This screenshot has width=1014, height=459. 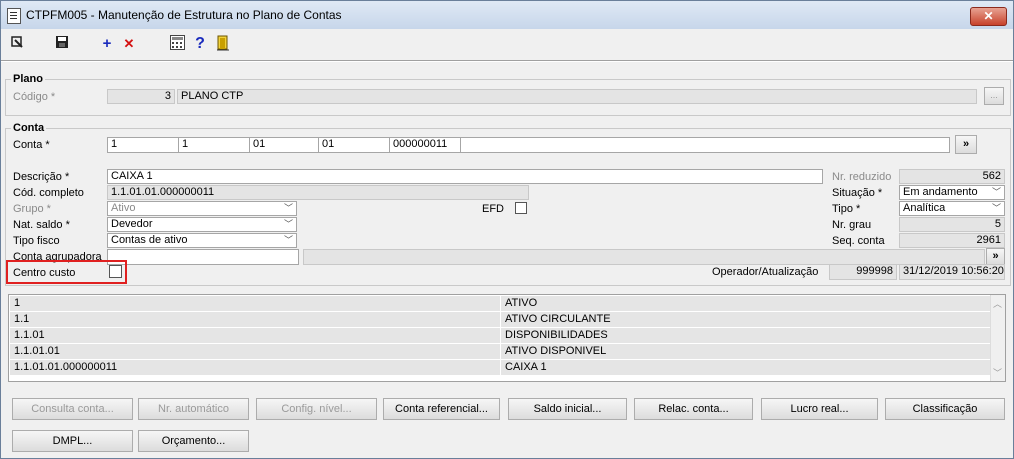 What do you see at coordinates (223, 44) in the screenshot?
I see `door-exit-icon` at bounding box center [223, 44].